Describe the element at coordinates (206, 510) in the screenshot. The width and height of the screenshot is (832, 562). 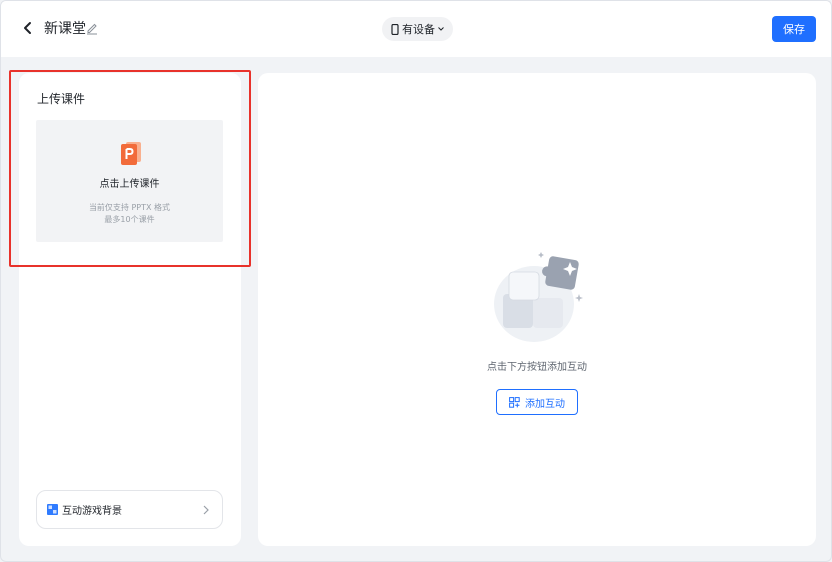
I see `chevron-right-icon` at that location.